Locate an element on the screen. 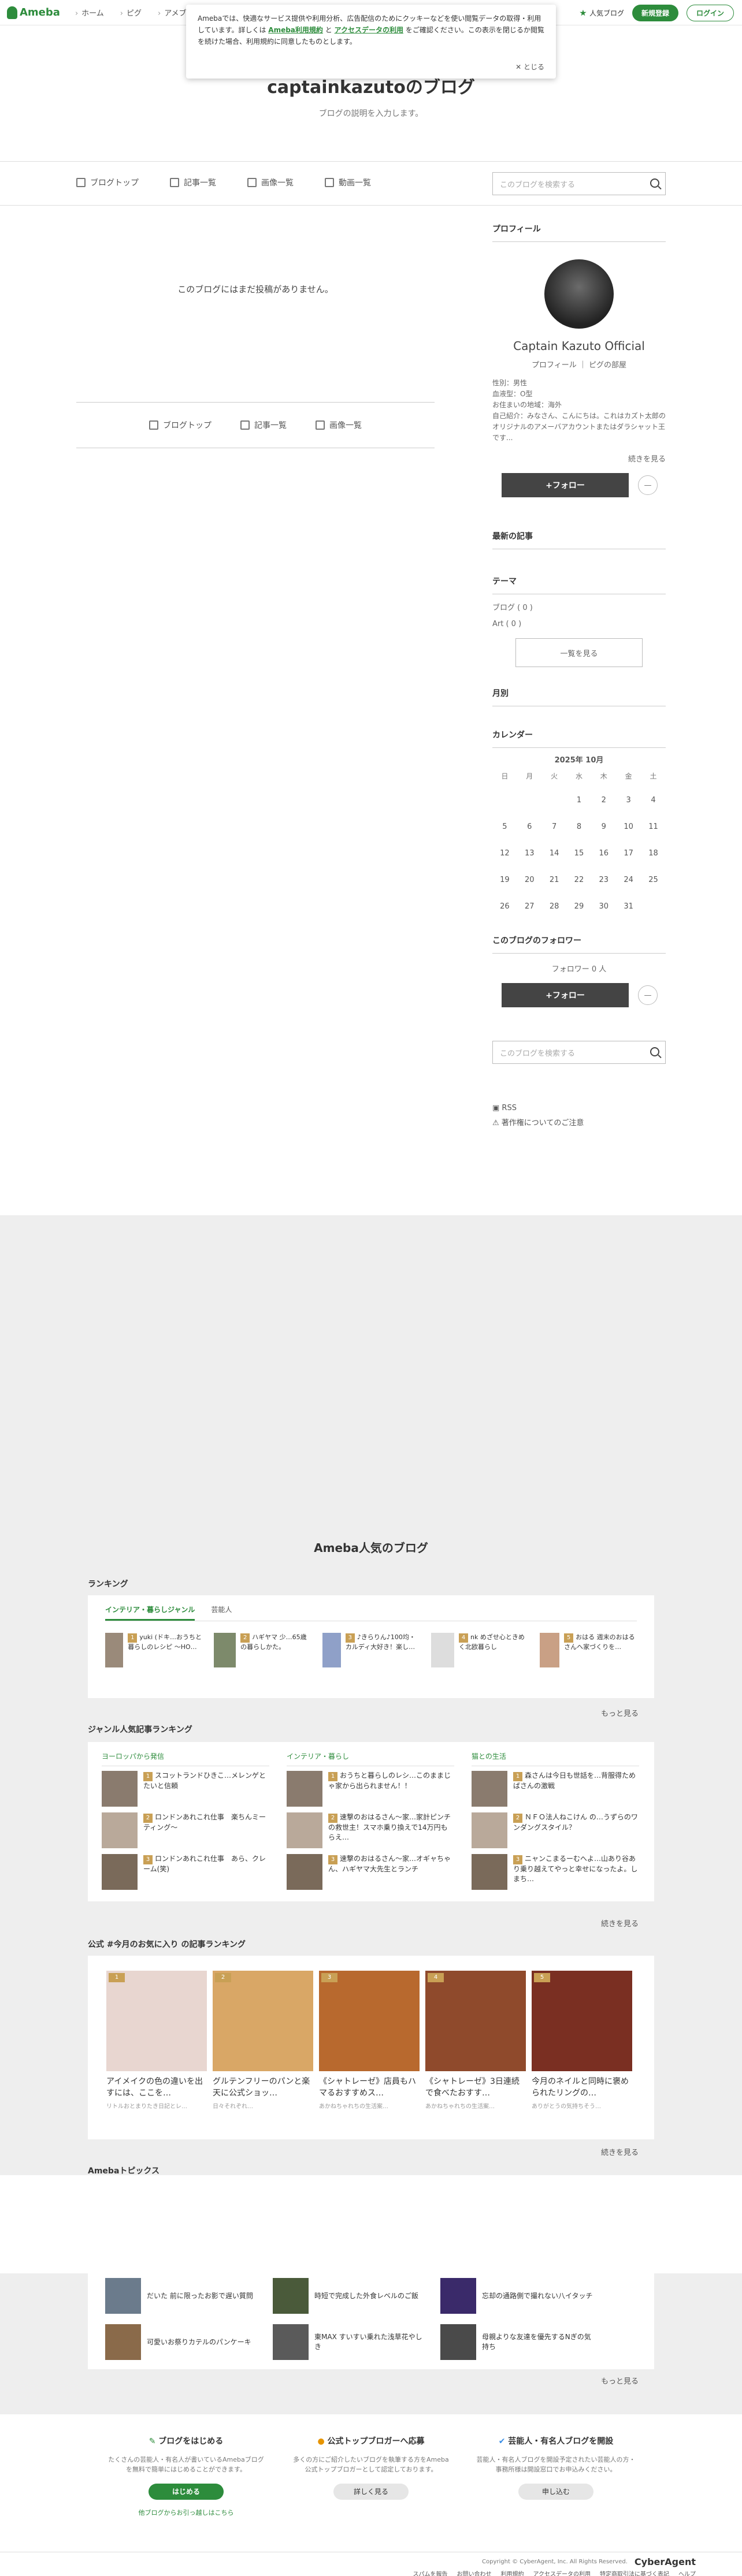 This screenshot has width=742, height=2576. topic-item: だいた 前に限ったお影で遅い質問 is located at coordinates (183, 2296).